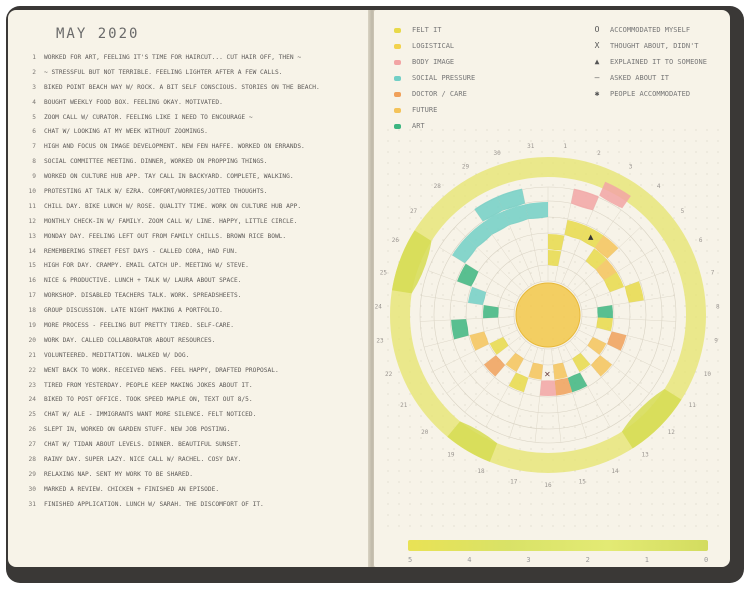 The width and height of the screenshot is (750, 589). I want to click on wheel-day-label: 20, so click(425, 432).